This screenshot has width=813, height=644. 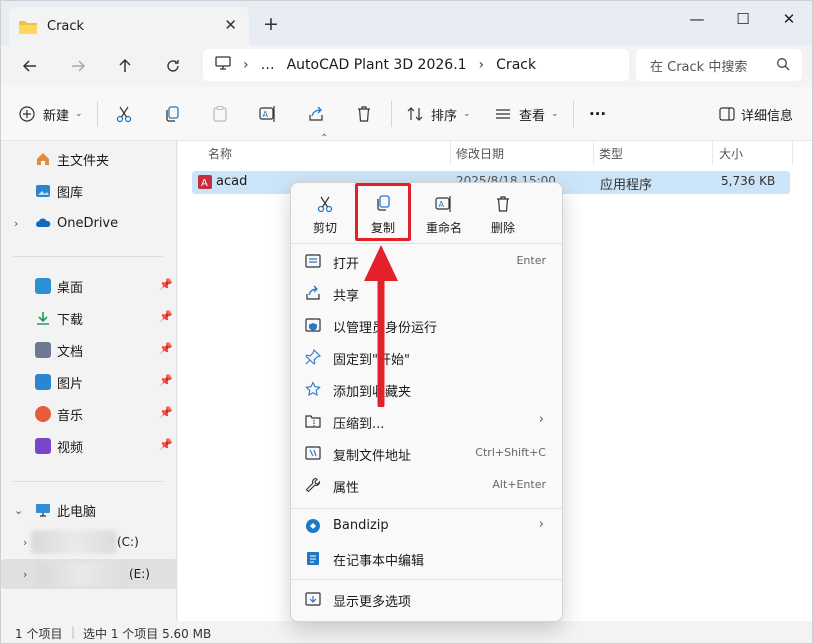 I want to click on sidebar-item-pictures: 图片 📌, so click(x=89, y=382).